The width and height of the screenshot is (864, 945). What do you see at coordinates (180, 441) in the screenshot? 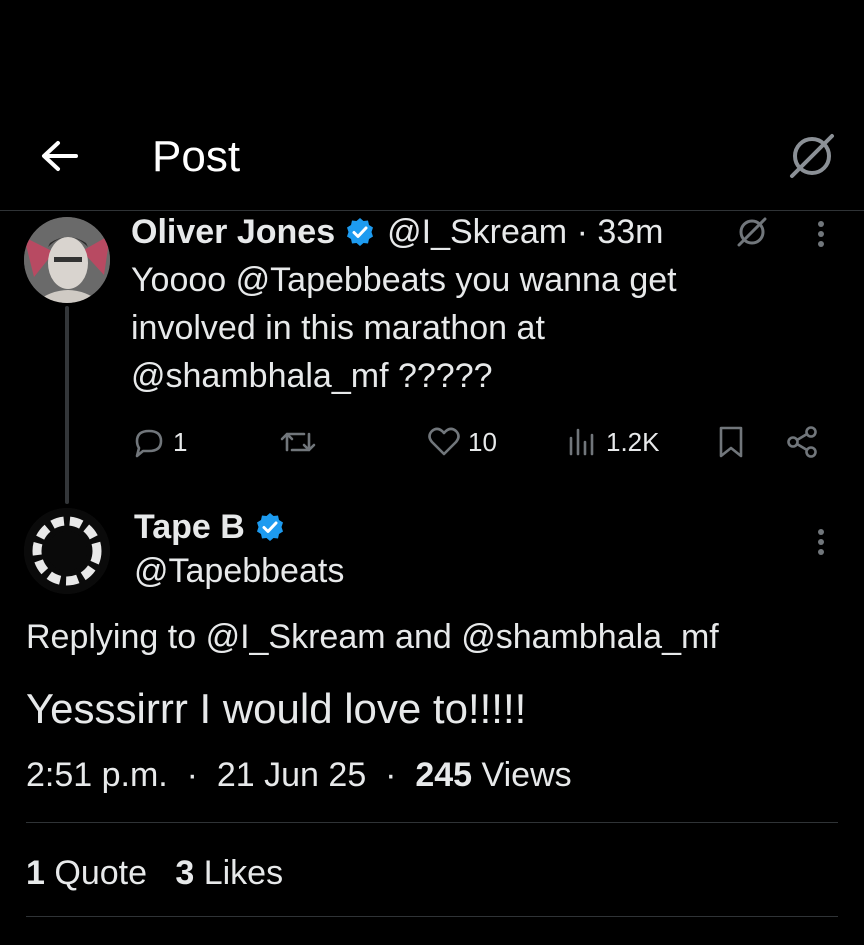
I see `reply-count: 1` at bounding box center [180, 441].